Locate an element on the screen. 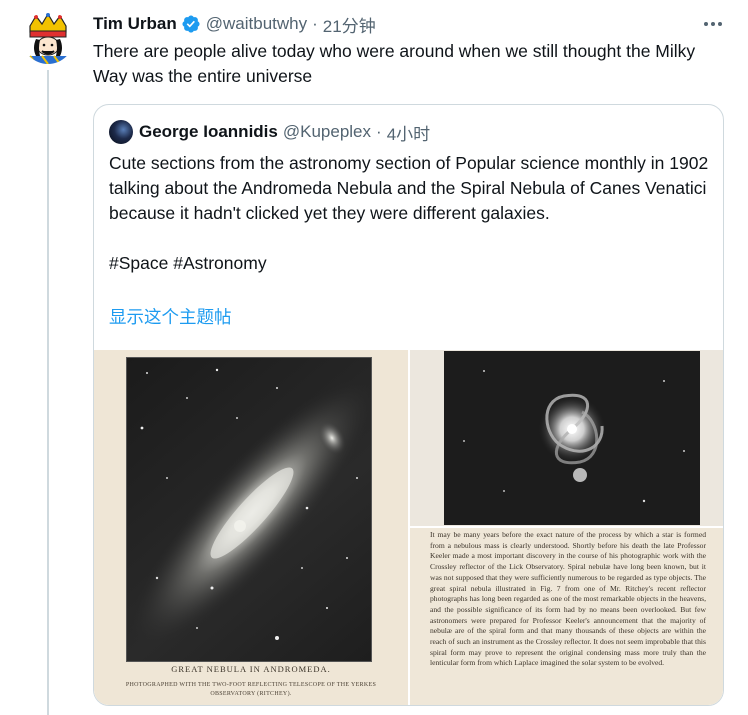  media-image-spiral-nebula is located at coordinates (566, 438).